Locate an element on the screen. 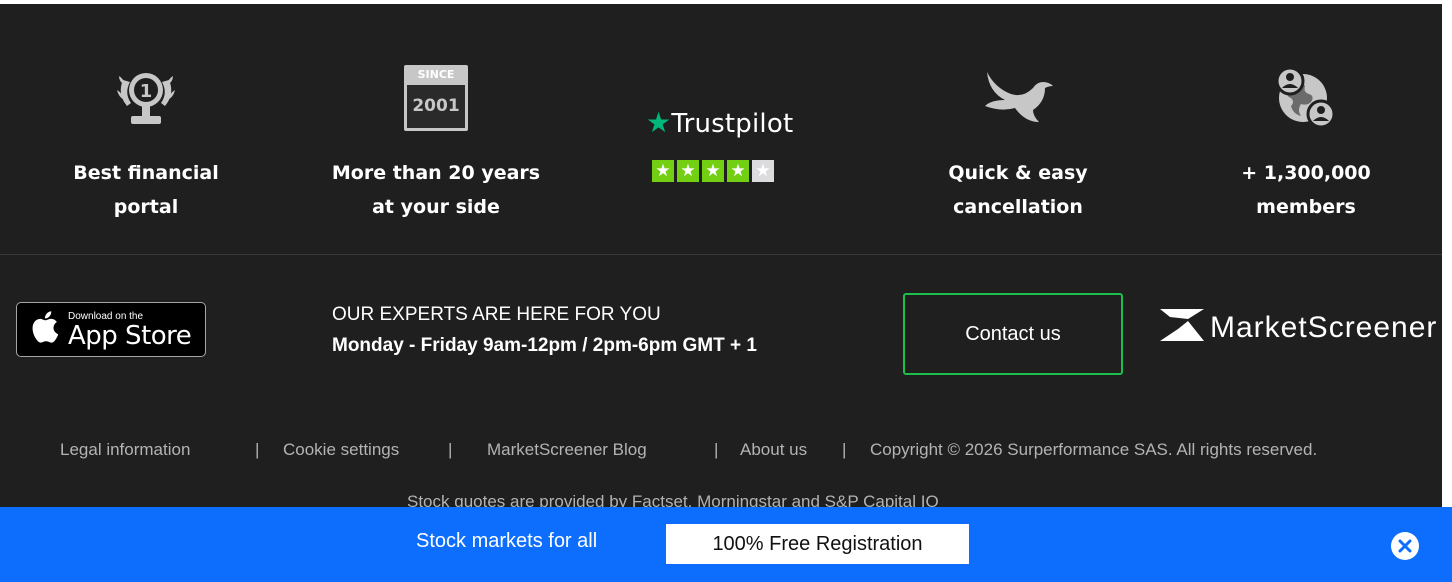  feature-line1: + 1,300,000 is located at coordinates (1306, 173).